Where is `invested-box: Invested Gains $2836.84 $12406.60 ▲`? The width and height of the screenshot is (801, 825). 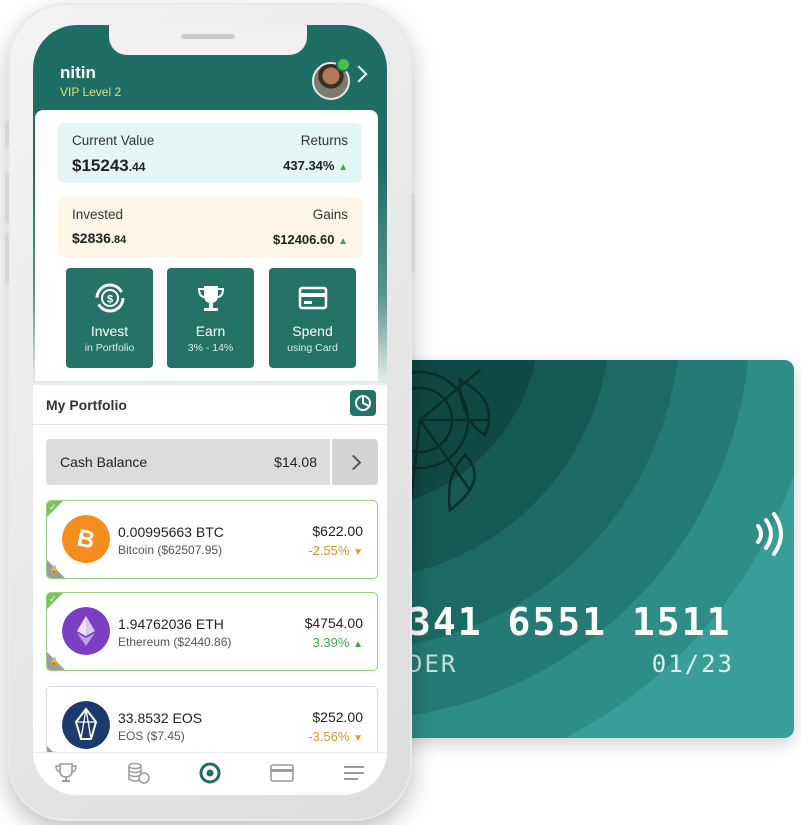 invested-box: Invested Gains $2836.84 $12406.60 ▲ is located at coordinates (210, 227).